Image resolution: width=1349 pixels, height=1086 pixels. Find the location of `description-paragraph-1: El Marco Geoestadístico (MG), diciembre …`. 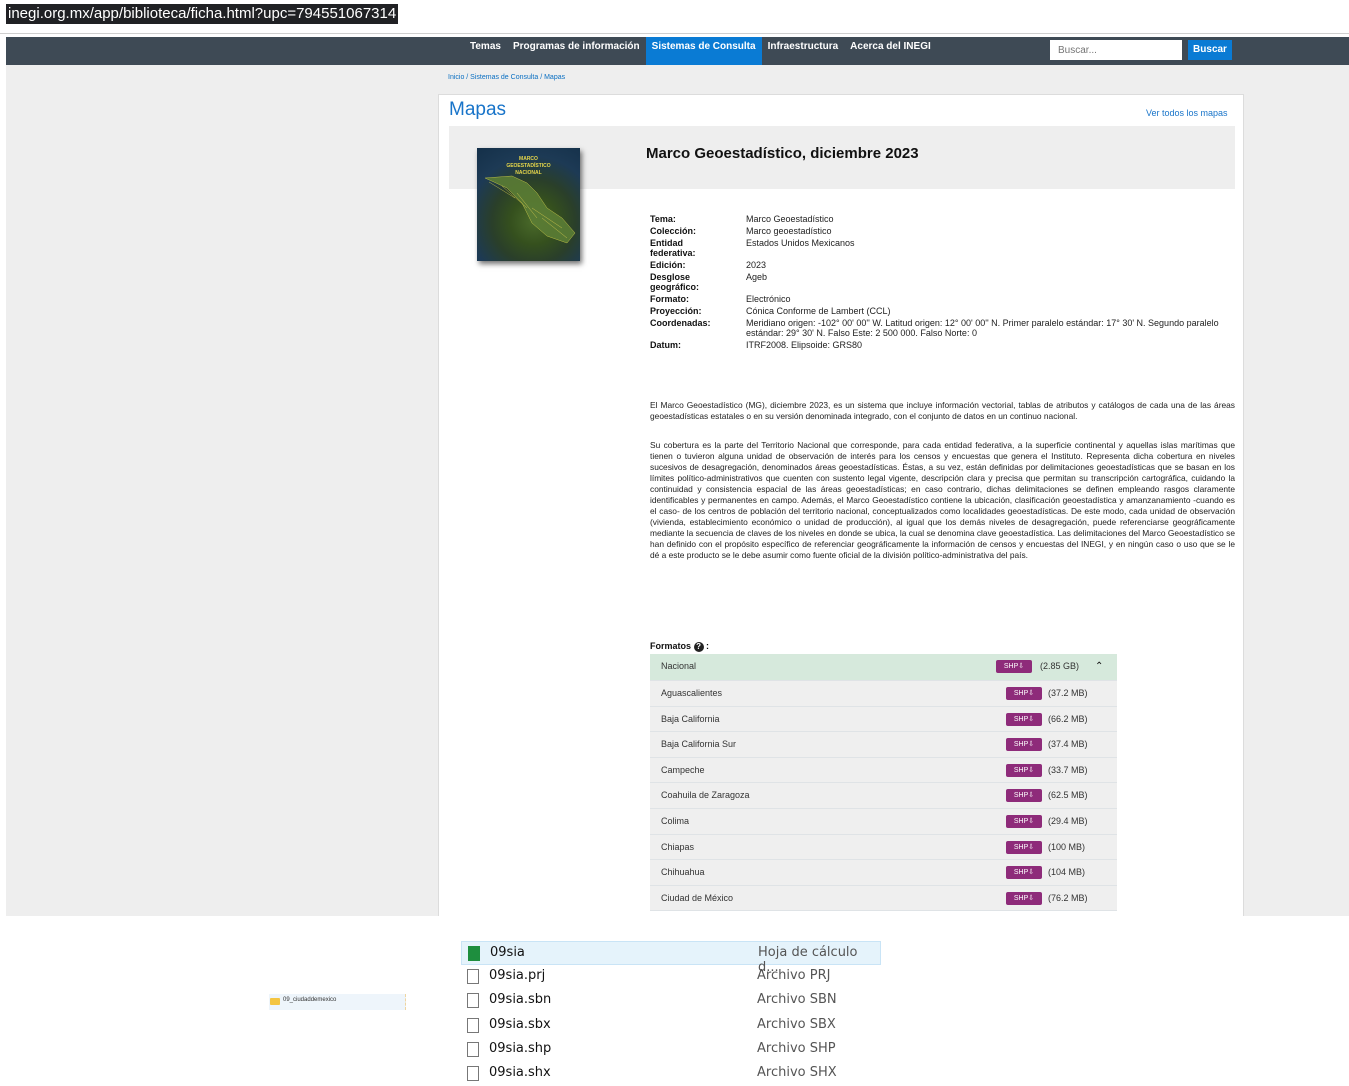

description-paragraph-1: El Marco Geoestadístico (MG), diciembre … is located at coordinates (942, 410).